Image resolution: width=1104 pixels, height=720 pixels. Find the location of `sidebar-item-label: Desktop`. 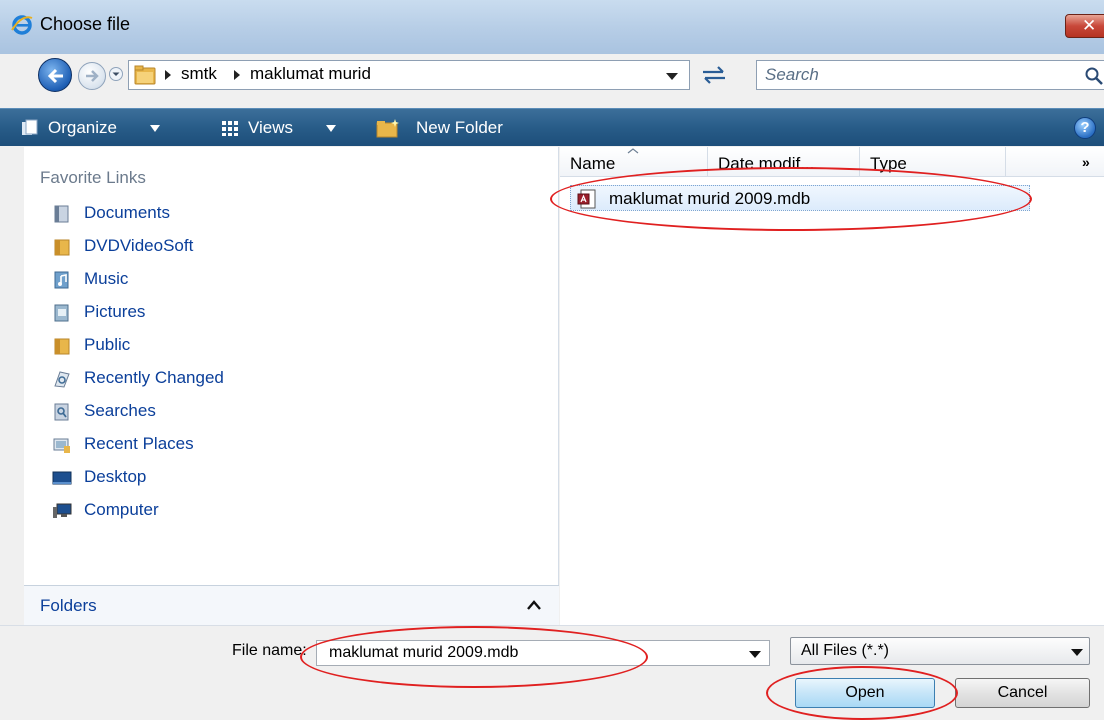

sidebar-item-label: Desktop is located at coordinates (115, 476).